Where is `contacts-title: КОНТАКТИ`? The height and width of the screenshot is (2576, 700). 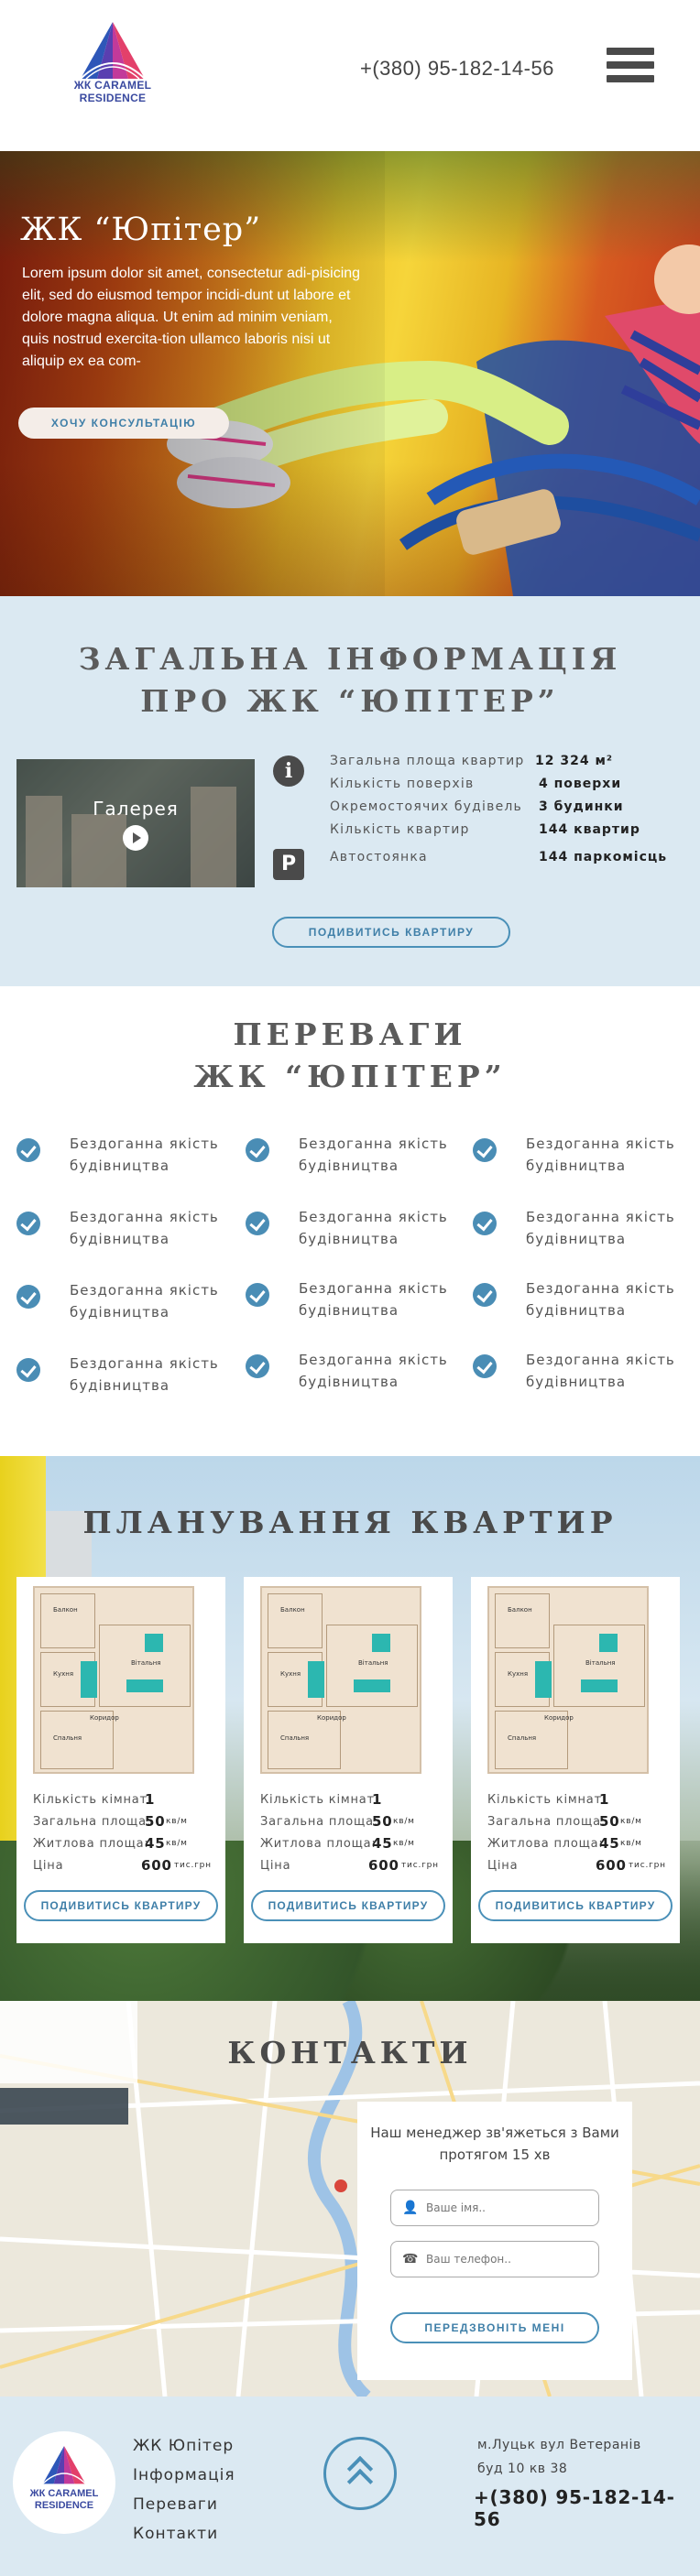
contacts-title: КОНТАКТИ is located at coordinates (350, 2053).